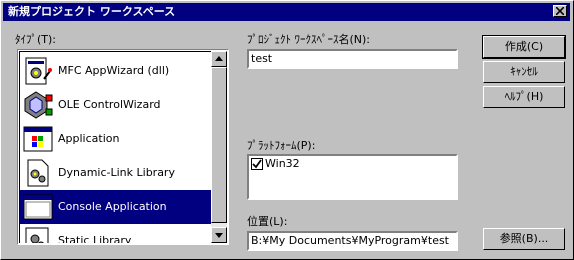 Image resolution: width=574 pixels, height=260 pixels. I want to click on workspace-name-input: test, so click(352, 59).